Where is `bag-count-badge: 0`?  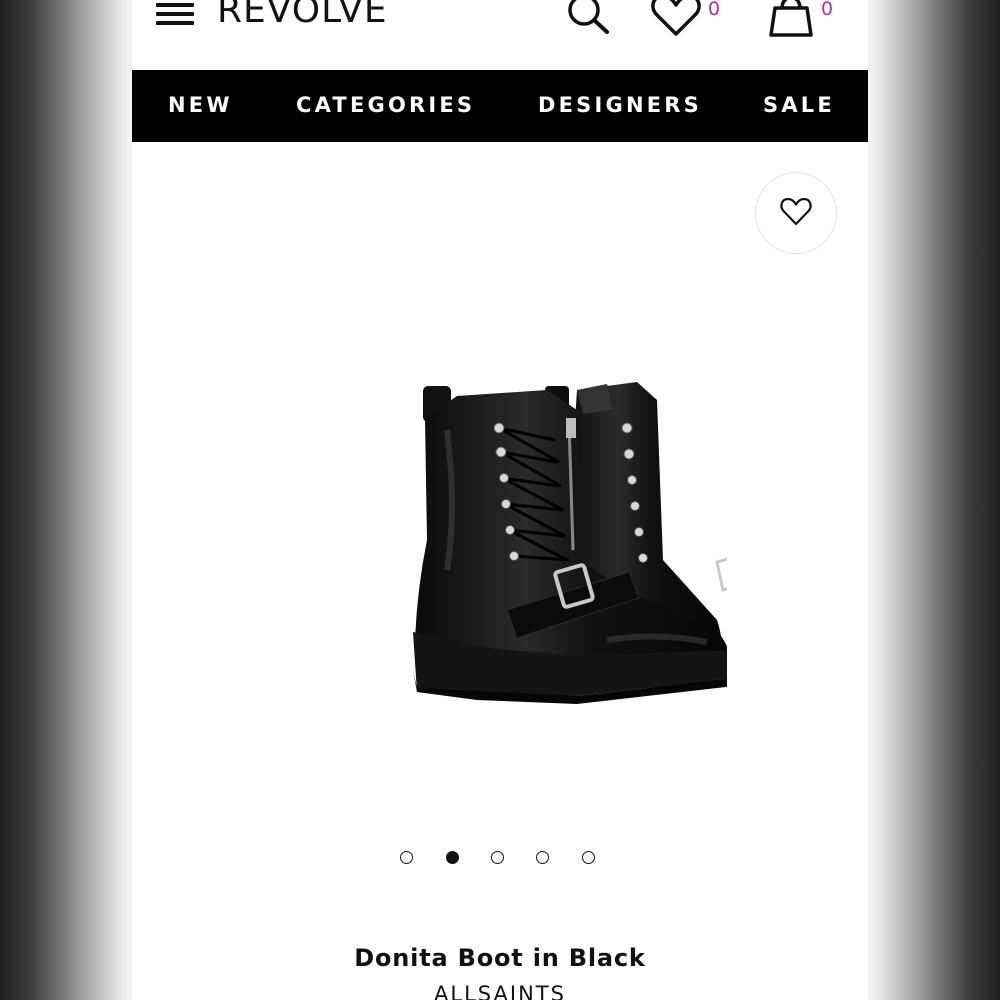
bag-count-badge: 0 is located at coordinates (827, 10).